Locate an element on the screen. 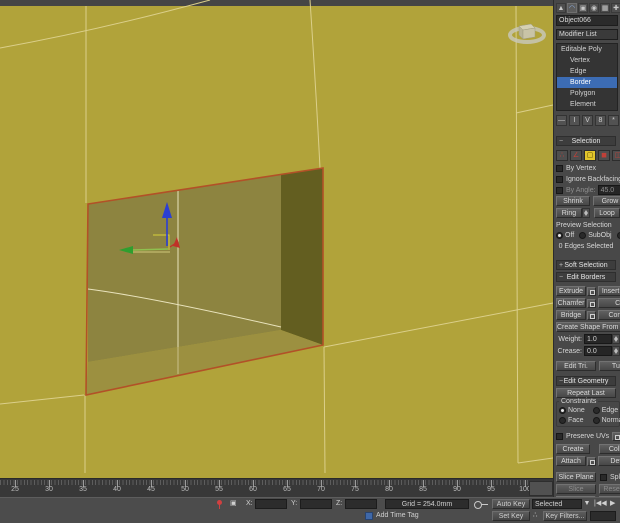 Image resolution: width=620 pixels, height=523 pixels. z-coord-field is located at coordinates (361, 504).